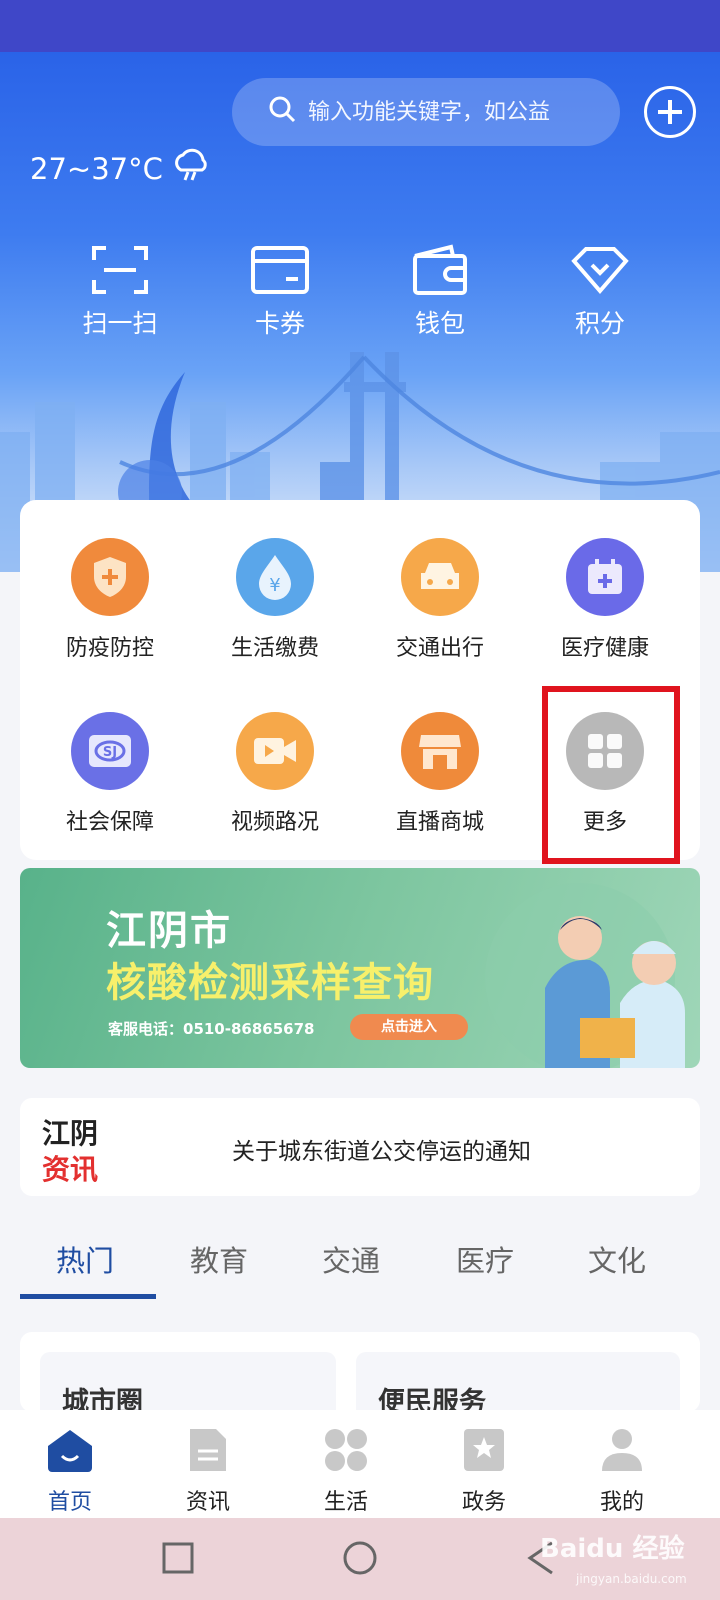  I want to click on quick-action-card: 卡券, so click(280, 290).